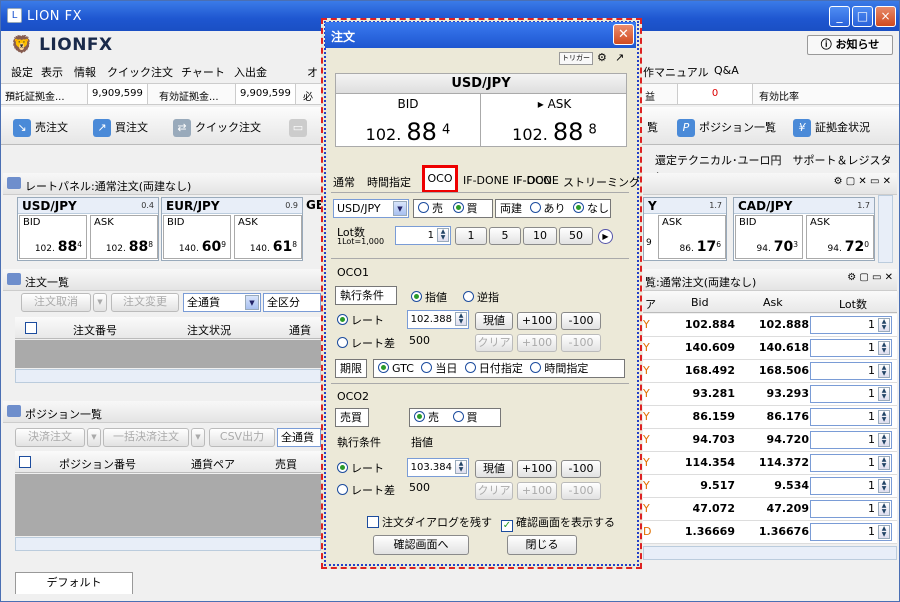 Image resolution: width=900 pixels, height=602 pixels. I want to click on ask-box: ASK 86. 176, so click(692, 237).